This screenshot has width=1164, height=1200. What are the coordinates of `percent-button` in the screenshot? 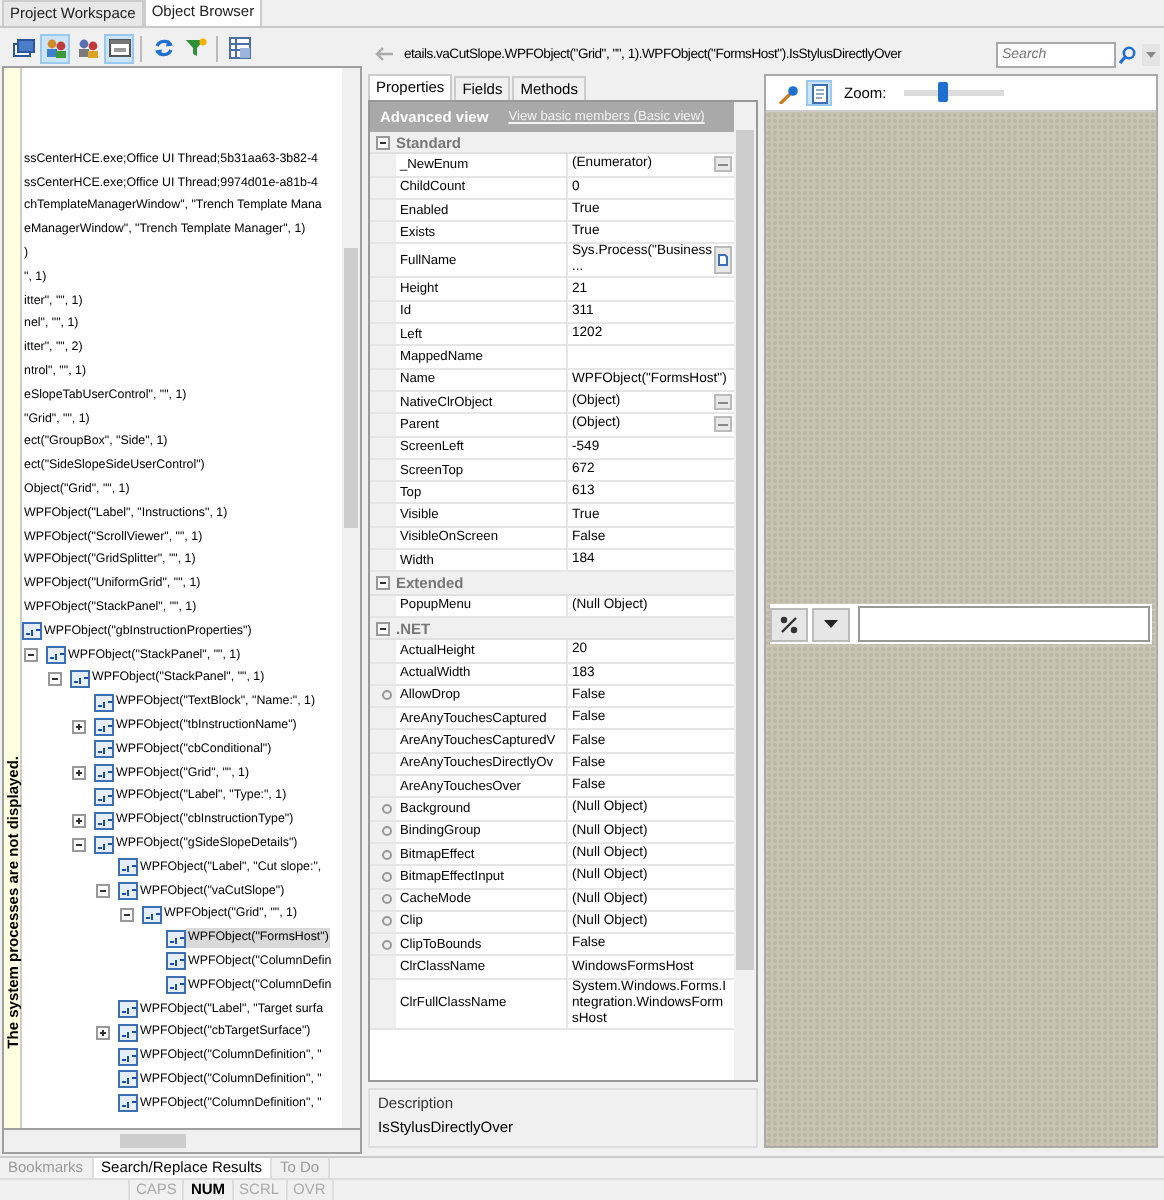 It's located at (789, 624).